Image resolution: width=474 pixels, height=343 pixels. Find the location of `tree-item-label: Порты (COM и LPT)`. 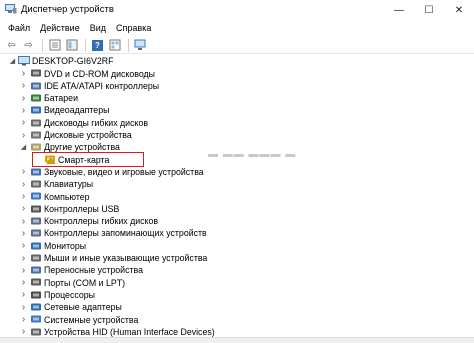

tree-item-label: Порты (COM и LPT) is located at coordinates (85, 282).